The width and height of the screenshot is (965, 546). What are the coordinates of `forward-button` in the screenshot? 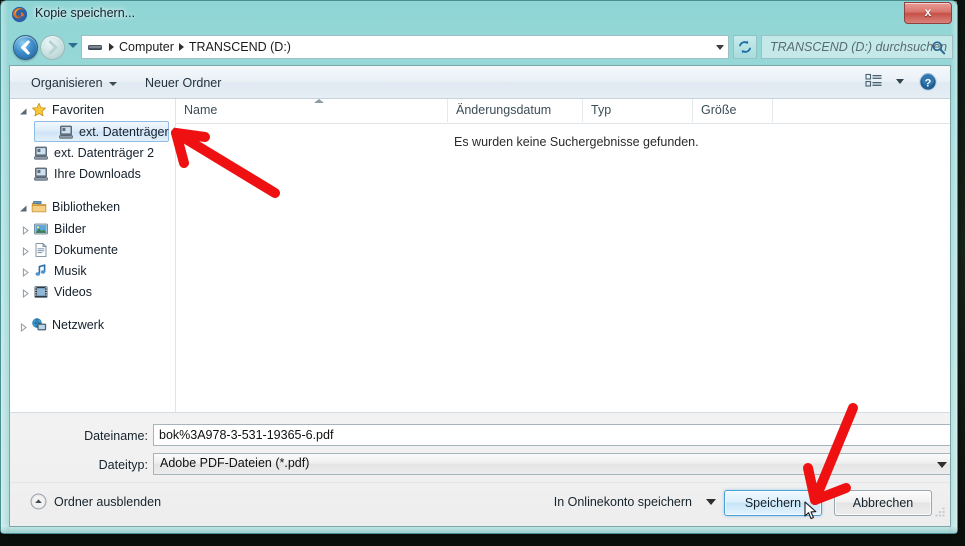 It's located at (52, 47).